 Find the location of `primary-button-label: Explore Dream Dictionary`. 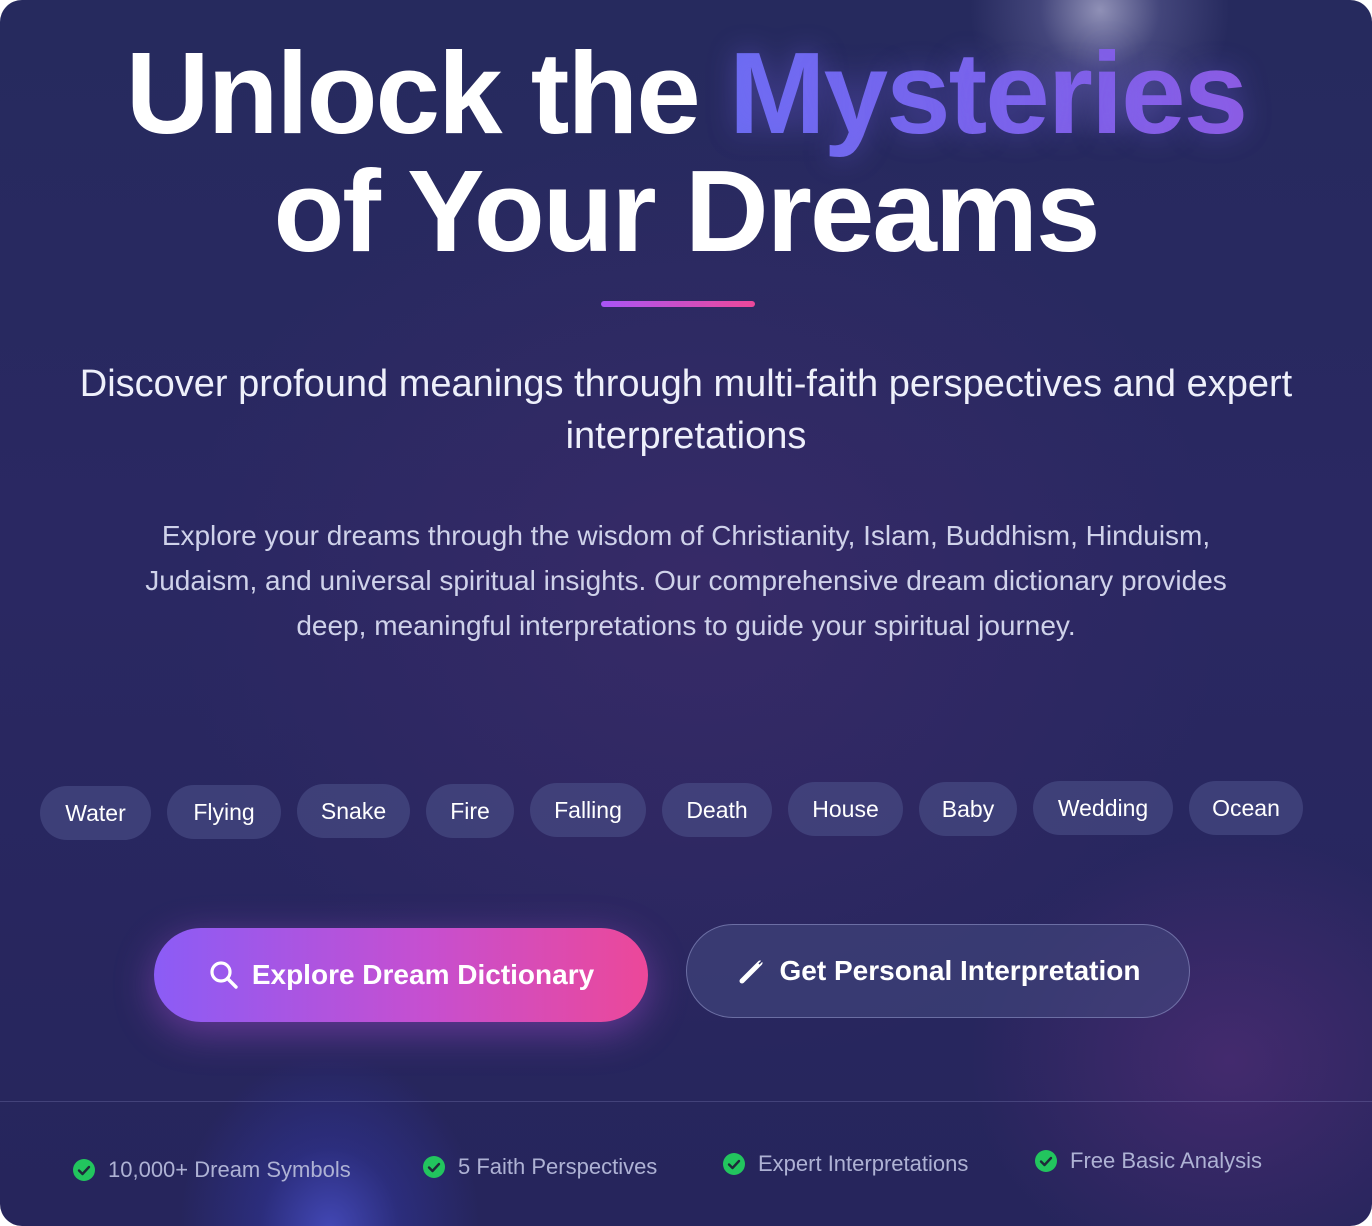

primary-button-label: Explore Dream Dictionary is located at coordinates (423, 974).